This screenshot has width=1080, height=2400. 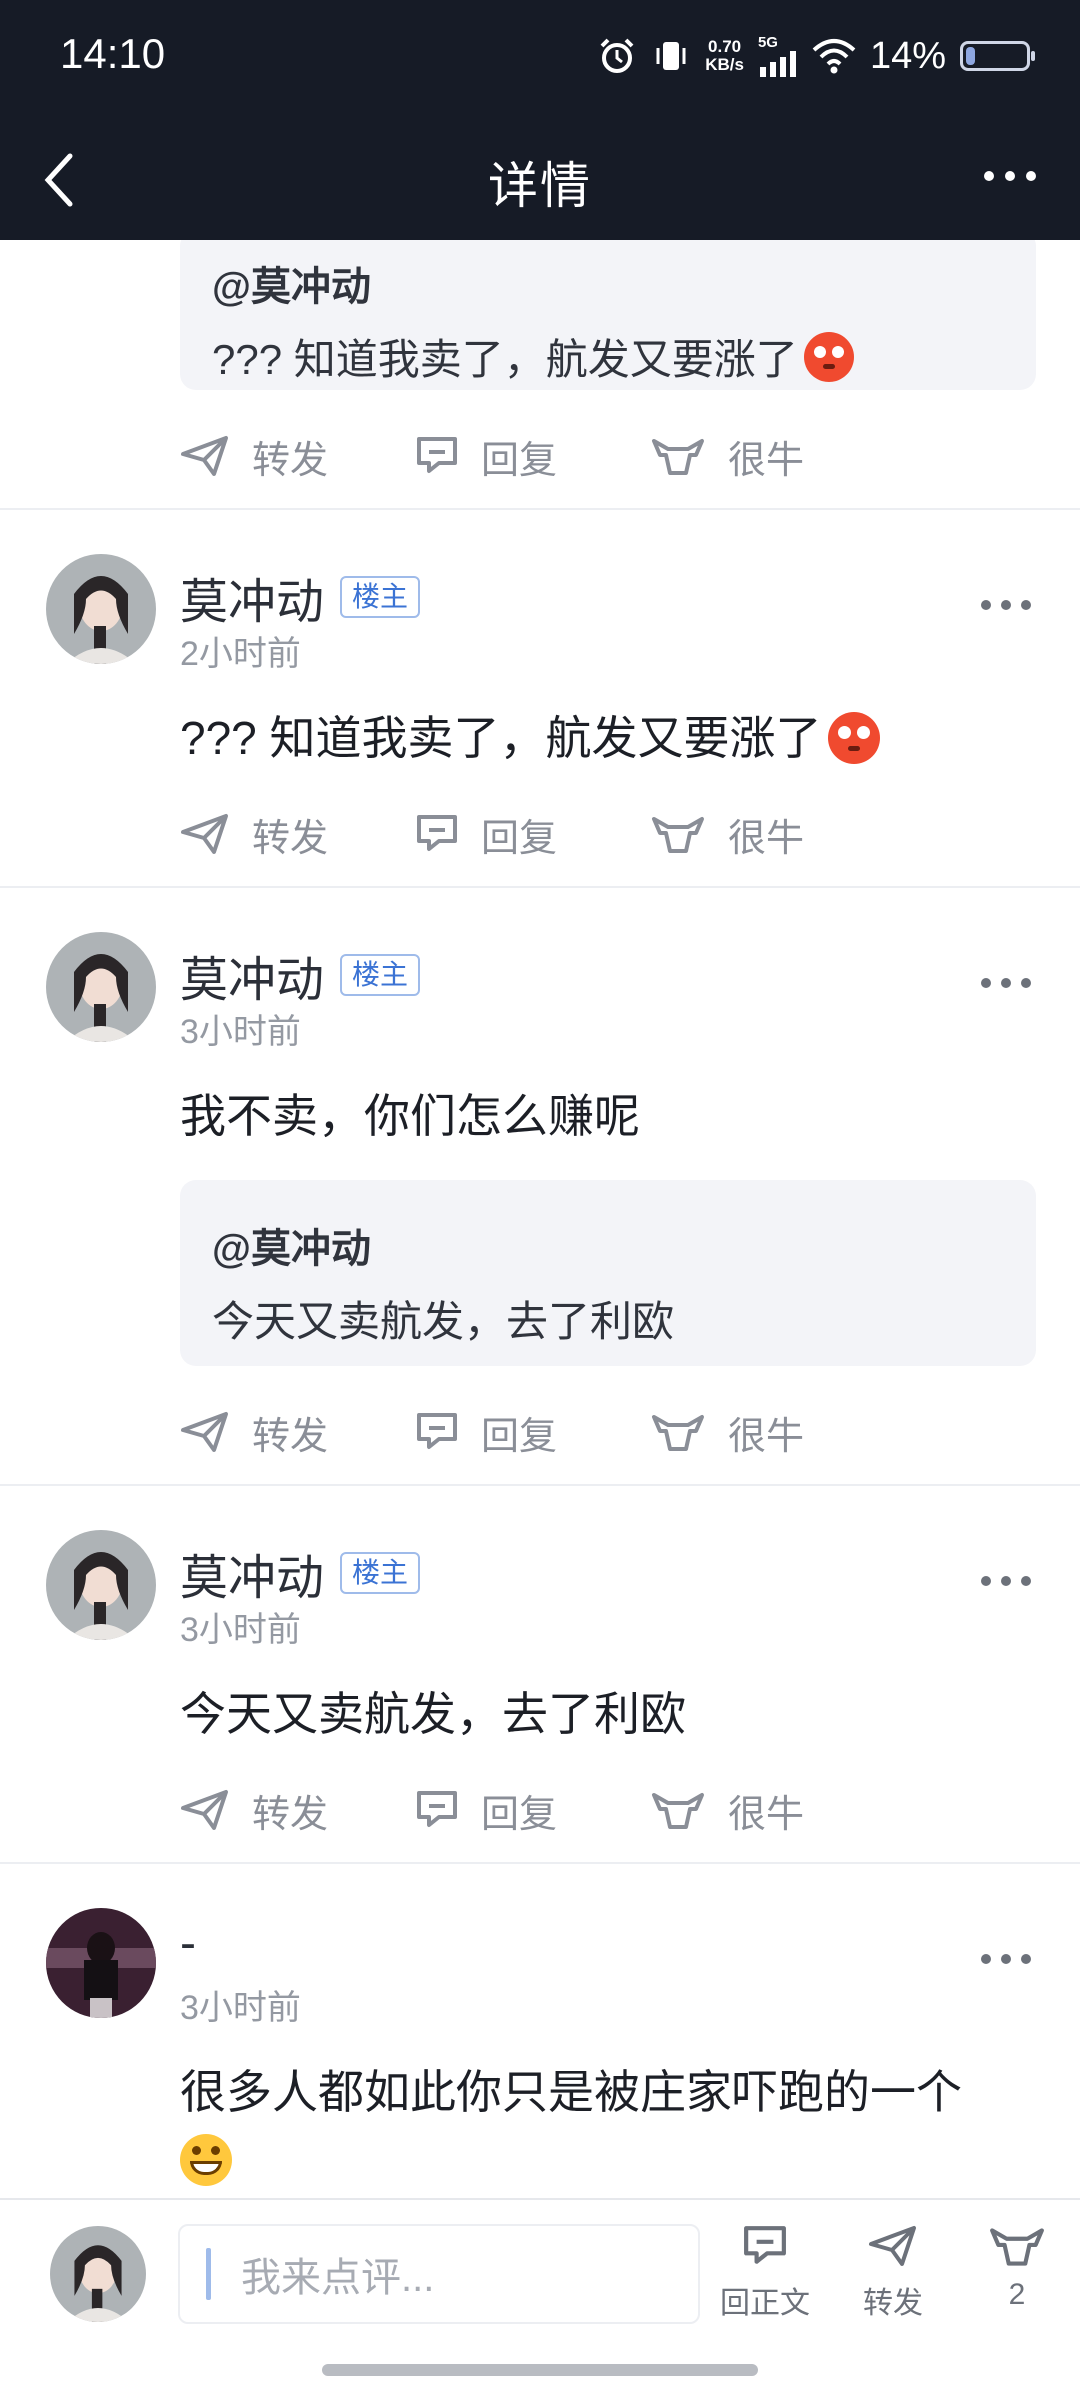 What do you see at coordinates (610, 738) in the screenshot?
I see `post-body: ??? 知道我卖了，航发又要涨了` at bounding box center [610, 738].